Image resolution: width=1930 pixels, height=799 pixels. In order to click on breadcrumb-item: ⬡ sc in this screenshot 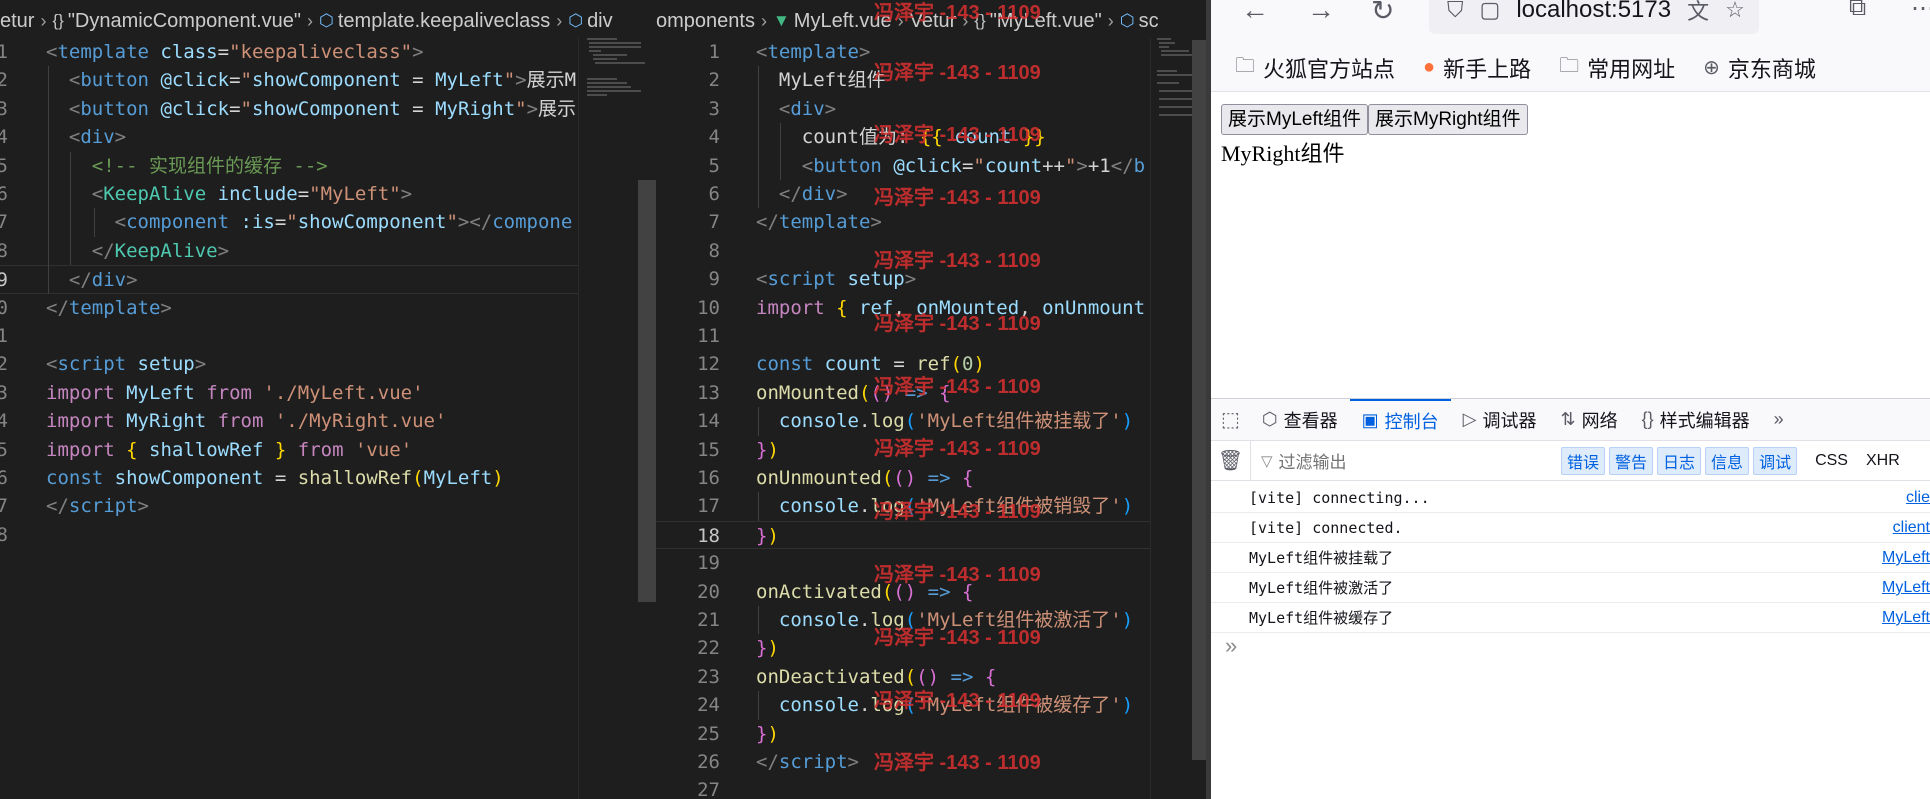, I will do `click(1139, 21)`.